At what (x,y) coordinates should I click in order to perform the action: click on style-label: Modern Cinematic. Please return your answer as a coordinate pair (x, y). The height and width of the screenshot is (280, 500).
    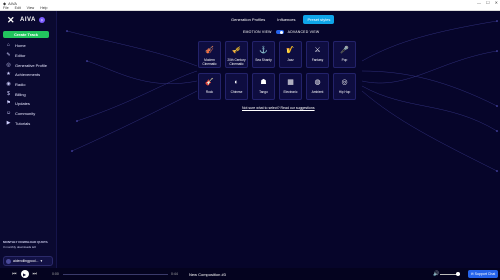
    Looking at the image, I should click on (209, 62).